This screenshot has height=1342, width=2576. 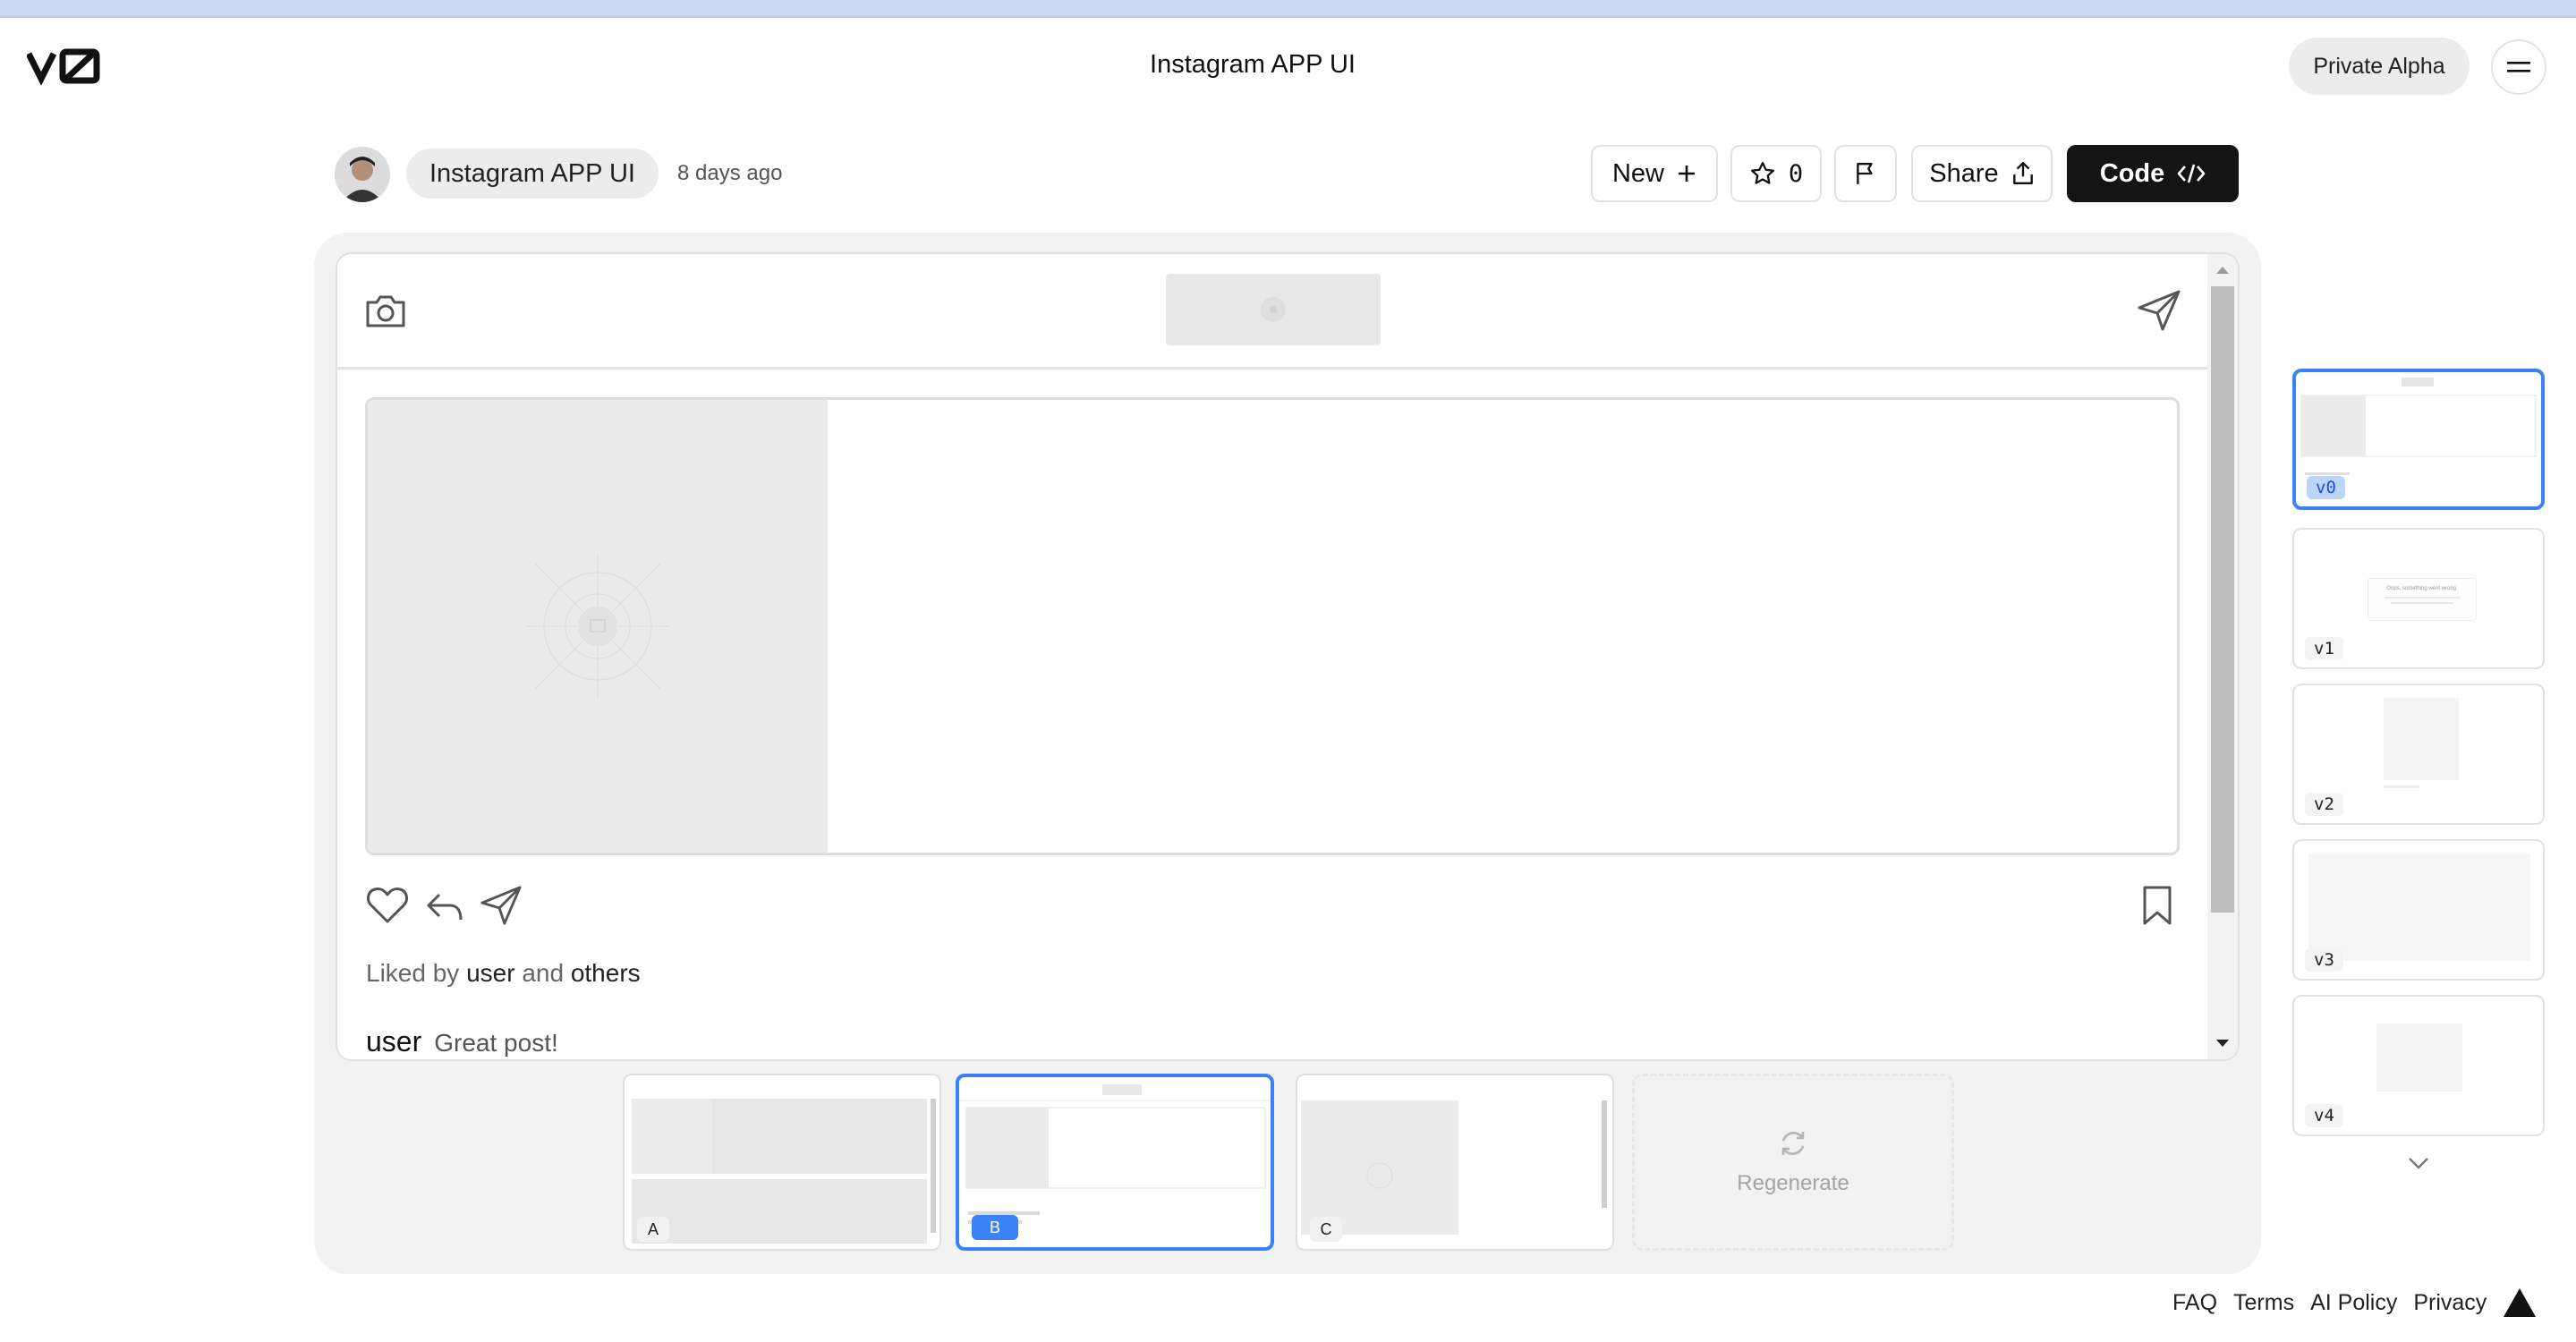 What do you see at coordinates (2418, 755) in the screenshot?
I see `version-thumbnail-v2: v2` at bounding box center [2418, 755].